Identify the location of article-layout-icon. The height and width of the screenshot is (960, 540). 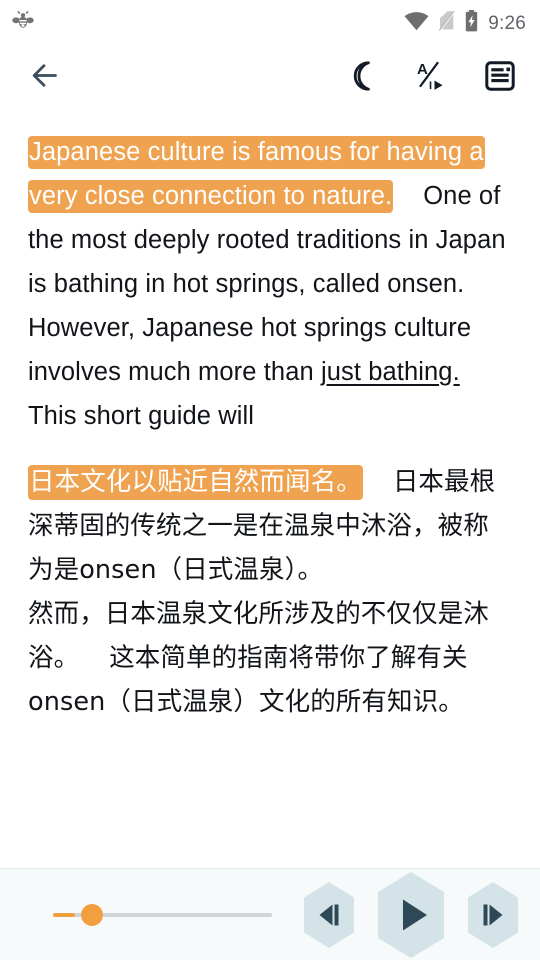
(500, 77).